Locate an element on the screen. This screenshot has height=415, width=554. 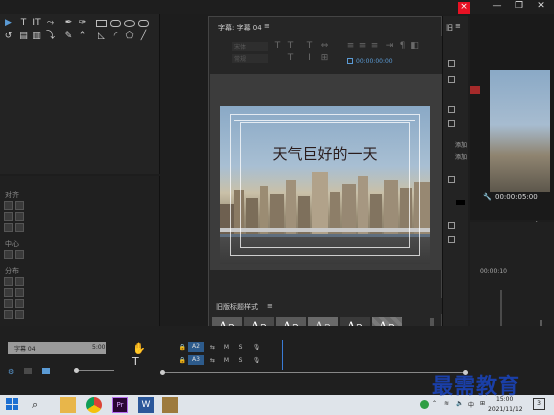
dialog-menu-icon: ≡ is located at coordinates (267, 26).